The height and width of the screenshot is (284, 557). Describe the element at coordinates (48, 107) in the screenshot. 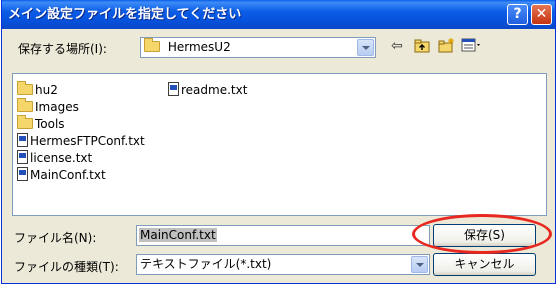

I see `list-item: Images` at that location.